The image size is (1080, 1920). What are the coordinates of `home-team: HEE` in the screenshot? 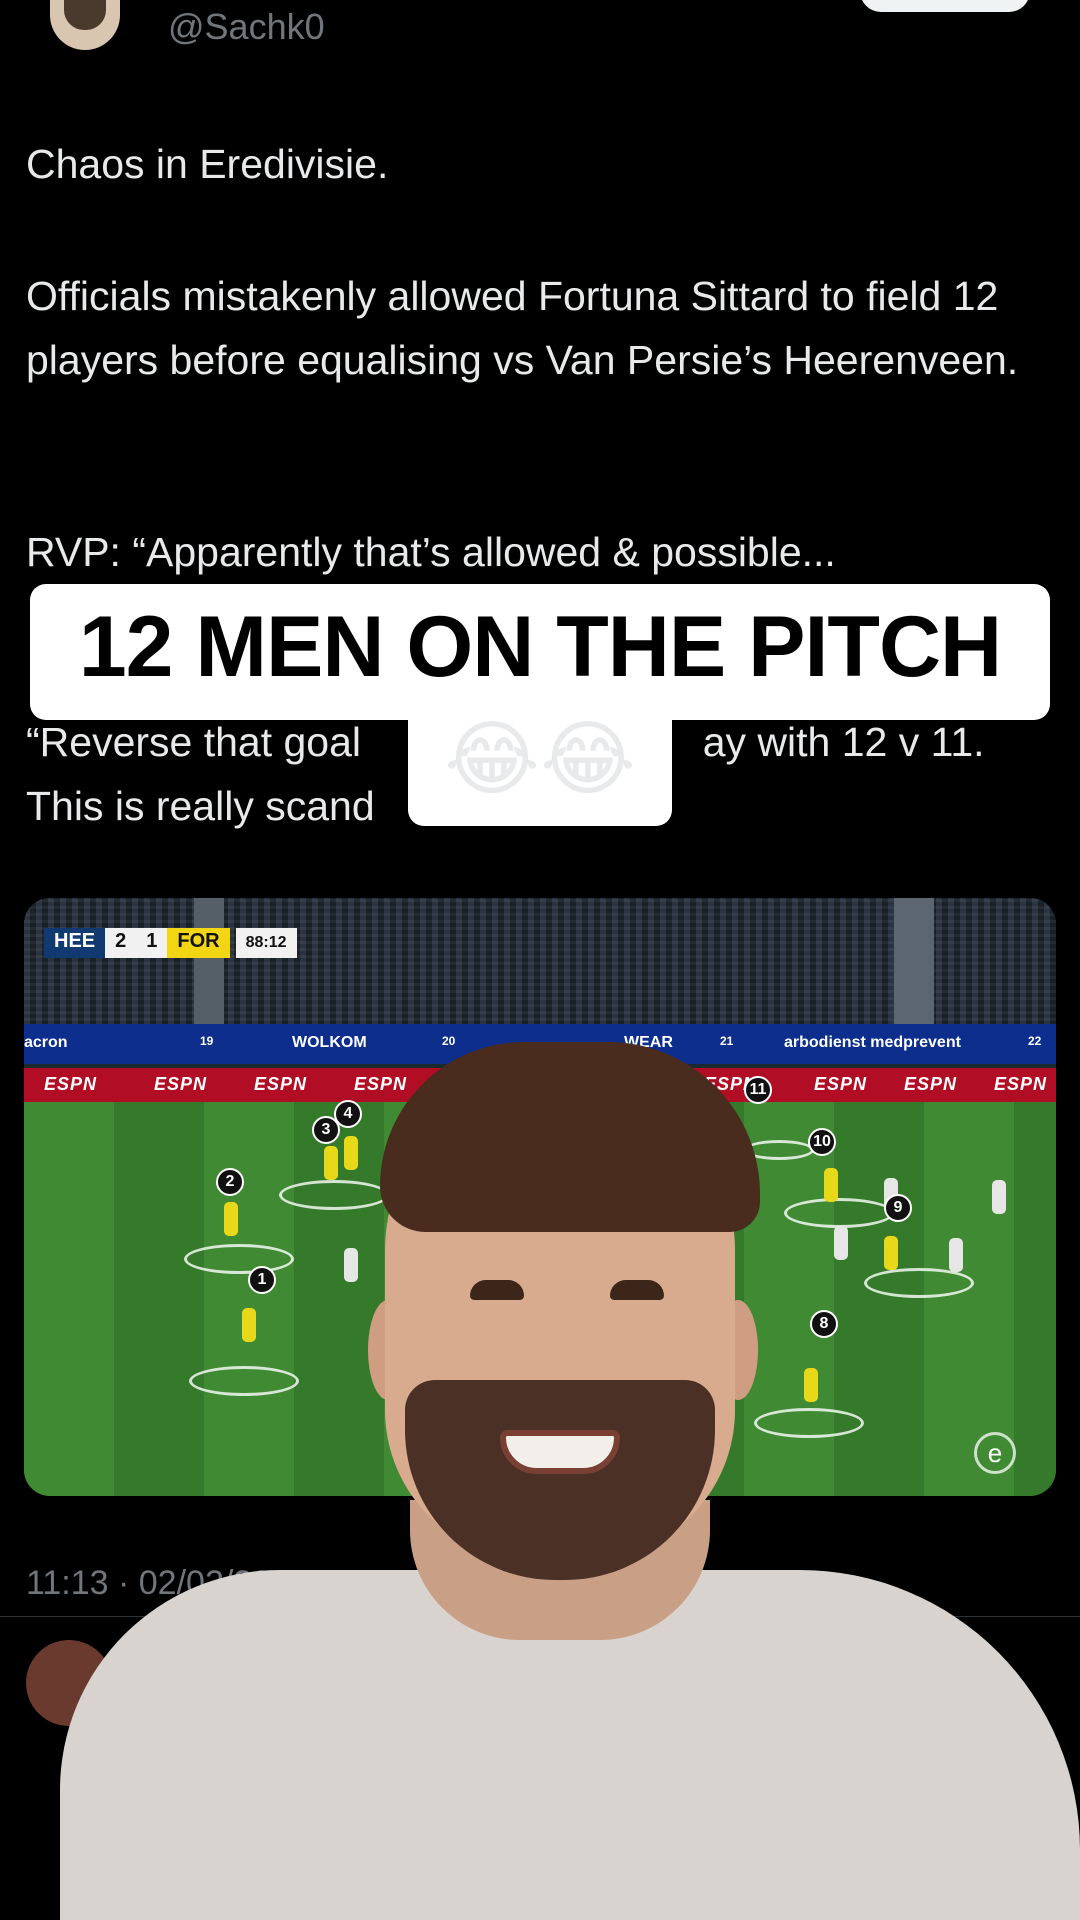 It's located at (75, 943).